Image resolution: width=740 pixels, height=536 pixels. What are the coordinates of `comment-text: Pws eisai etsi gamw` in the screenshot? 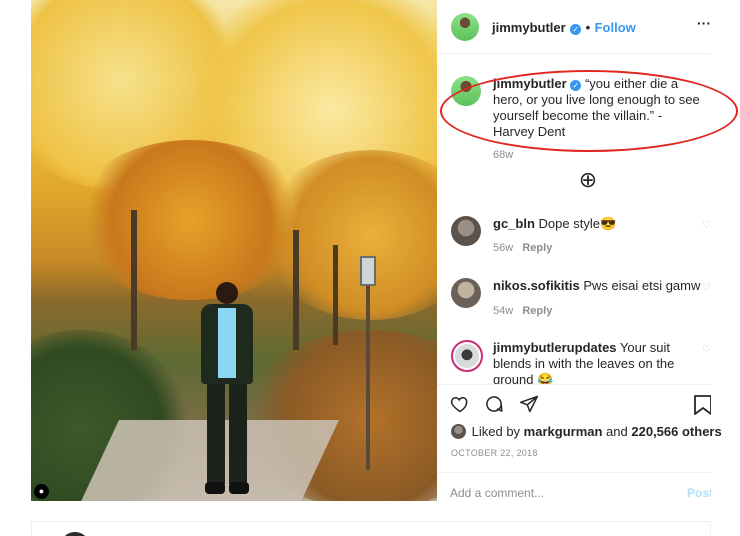 It's located at (642, 285).